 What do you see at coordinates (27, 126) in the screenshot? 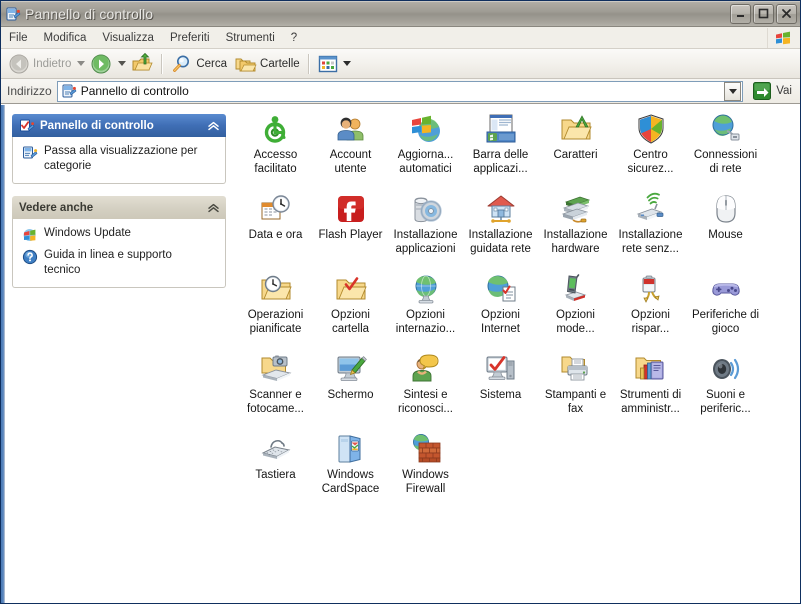
I see `control-panel-check-icon` at bounding box center [27, 126].